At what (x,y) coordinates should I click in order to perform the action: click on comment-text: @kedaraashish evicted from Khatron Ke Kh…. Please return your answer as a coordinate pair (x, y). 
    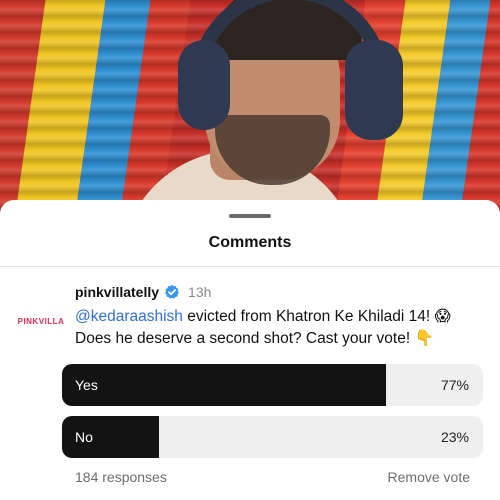
    Looking at the image, I should click on (280, 328).